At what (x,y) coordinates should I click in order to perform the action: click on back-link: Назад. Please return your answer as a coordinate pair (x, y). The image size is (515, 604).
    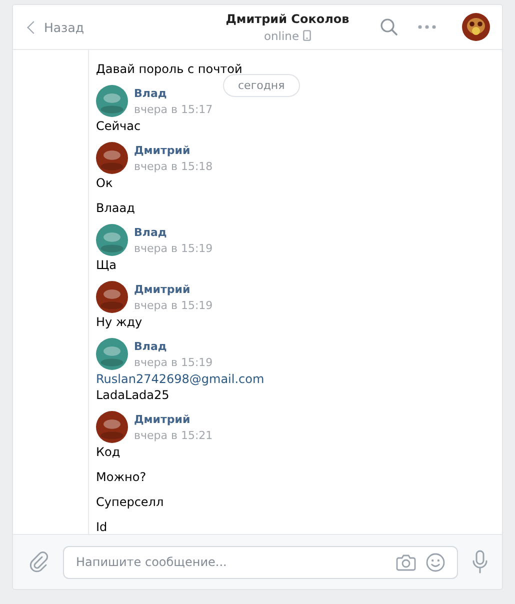
    Looking at the image, I should click on (110, 27).